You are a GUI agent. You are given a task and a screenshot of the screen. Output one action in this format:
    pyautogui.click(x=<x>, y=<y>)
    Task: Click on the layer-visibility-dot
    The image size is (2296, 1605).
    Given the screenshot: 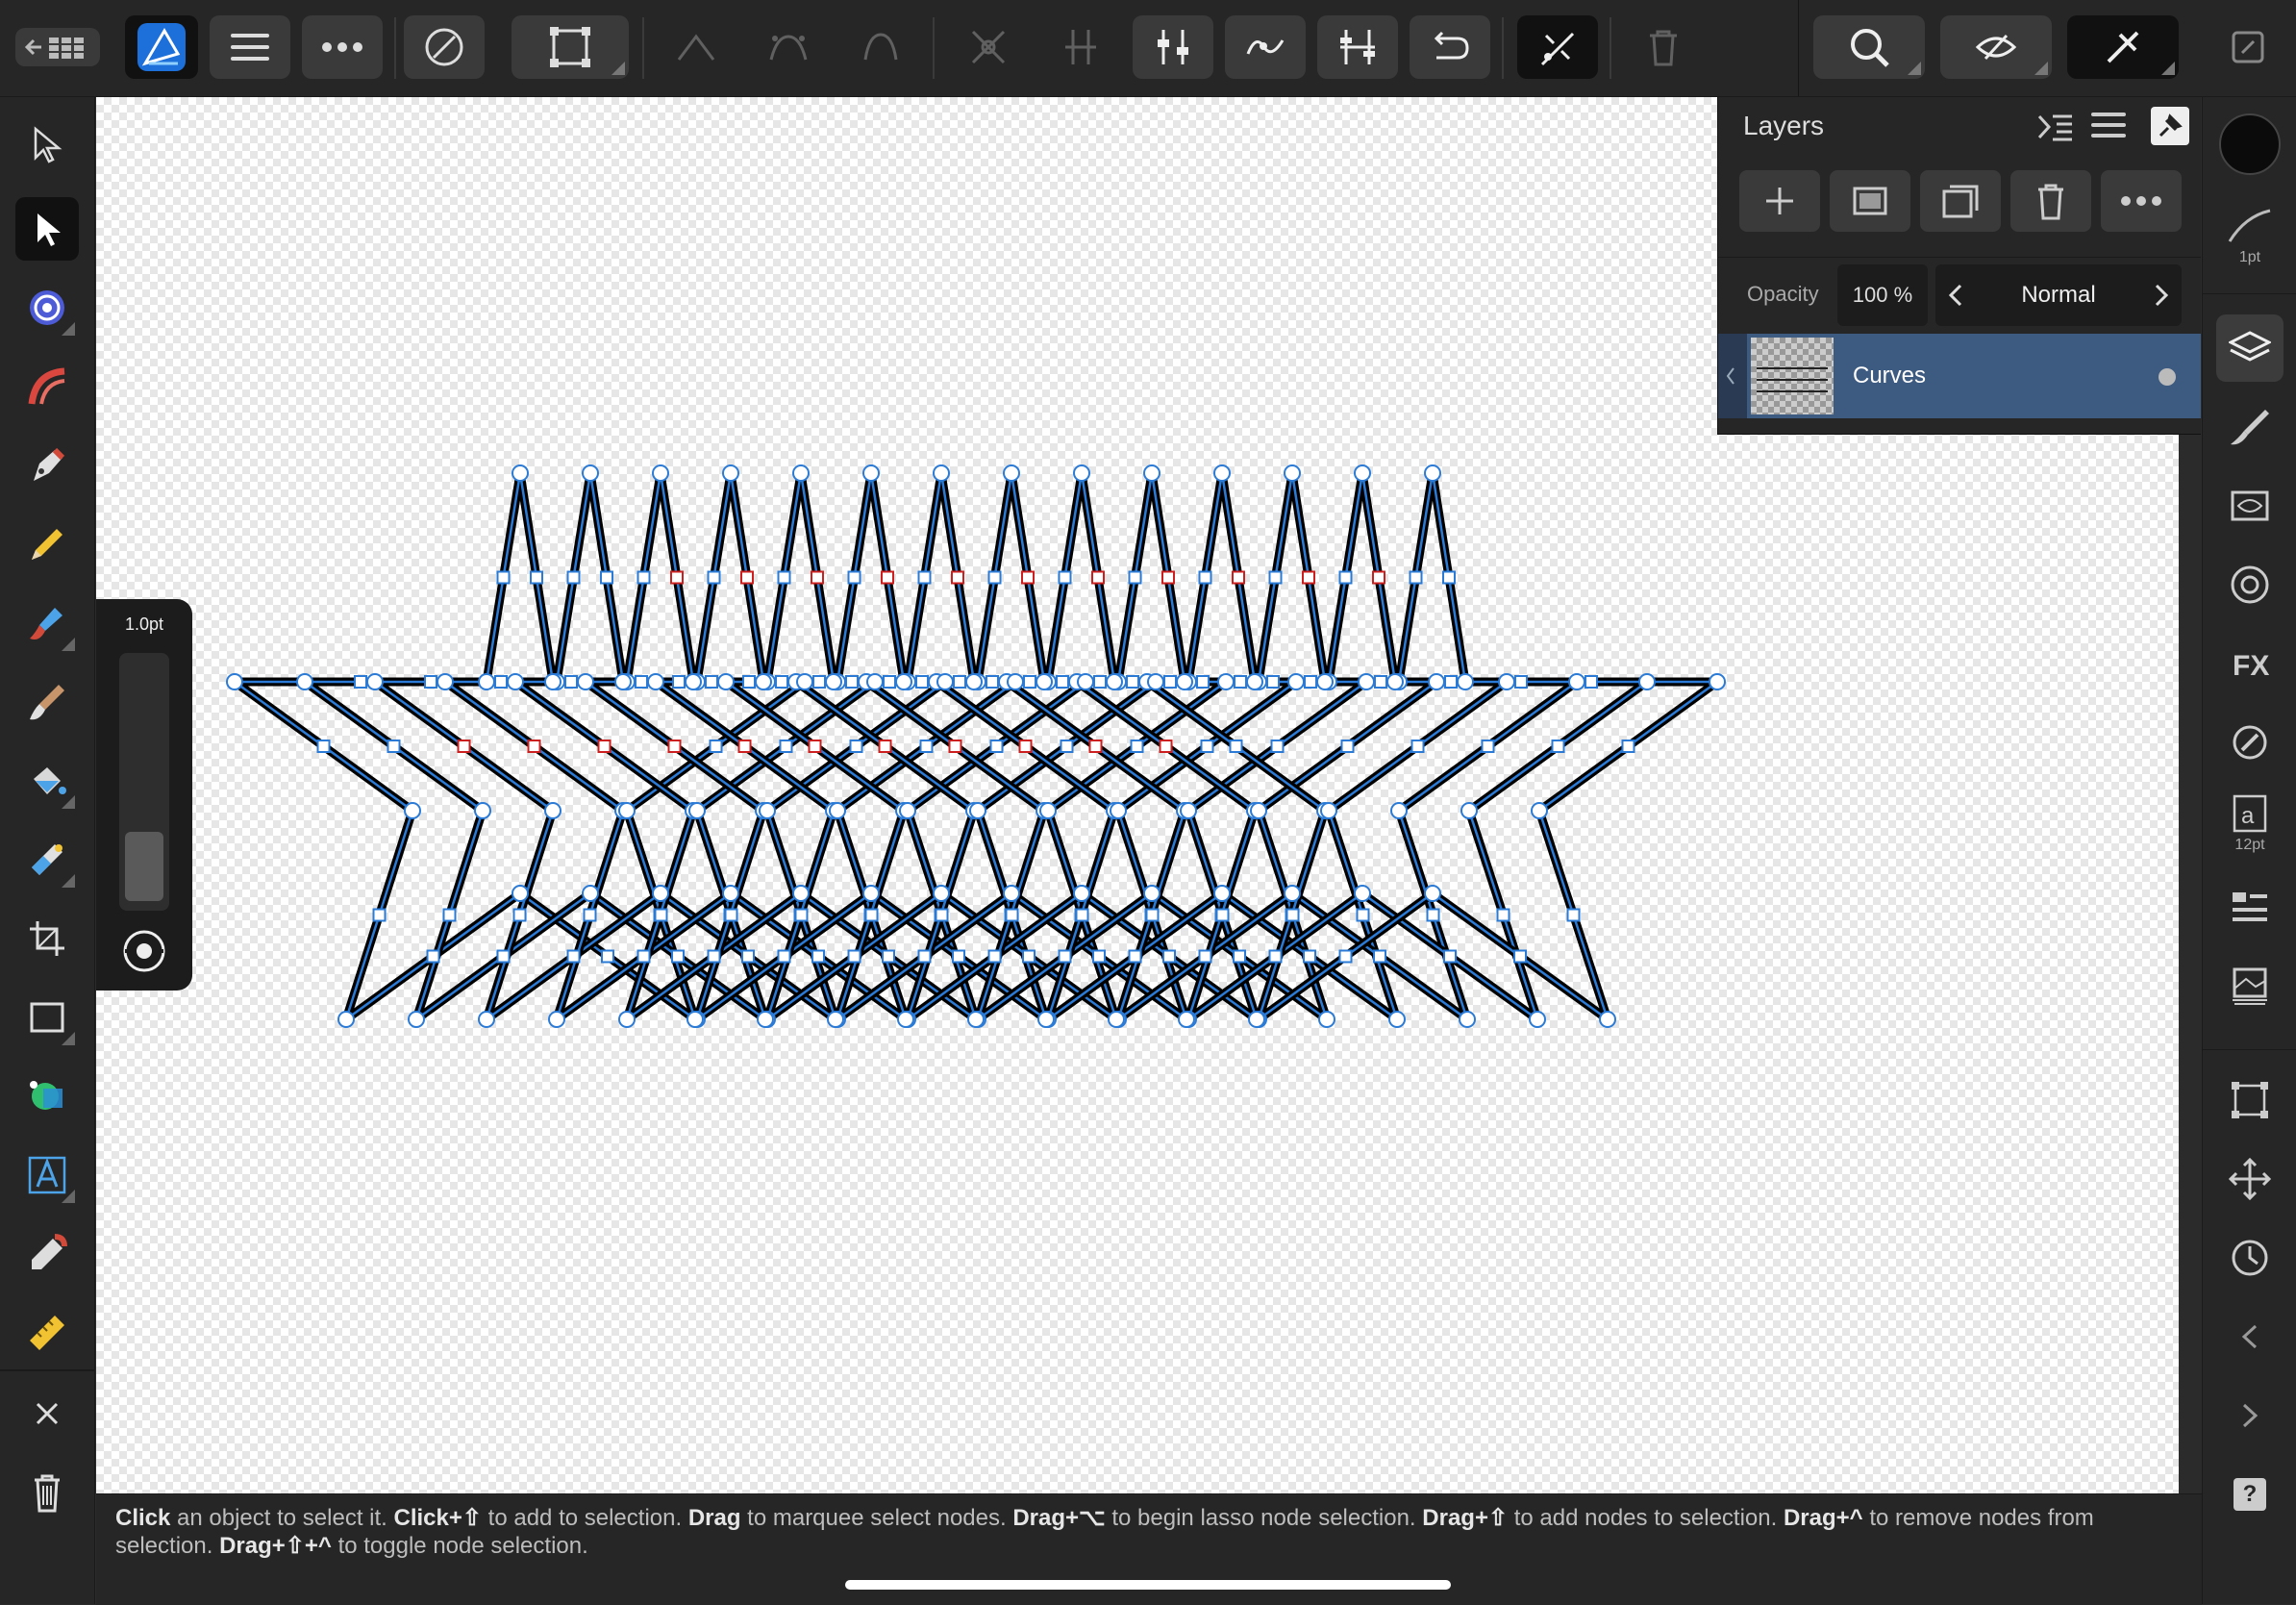 What is the action you would take?
    pyautogui.click(x=2167, y=377)
    